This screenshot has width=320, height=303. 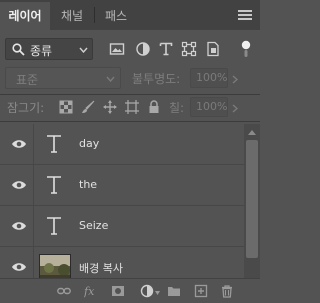 I want to click on layer-name: Seize, so click(x=94, y=225).